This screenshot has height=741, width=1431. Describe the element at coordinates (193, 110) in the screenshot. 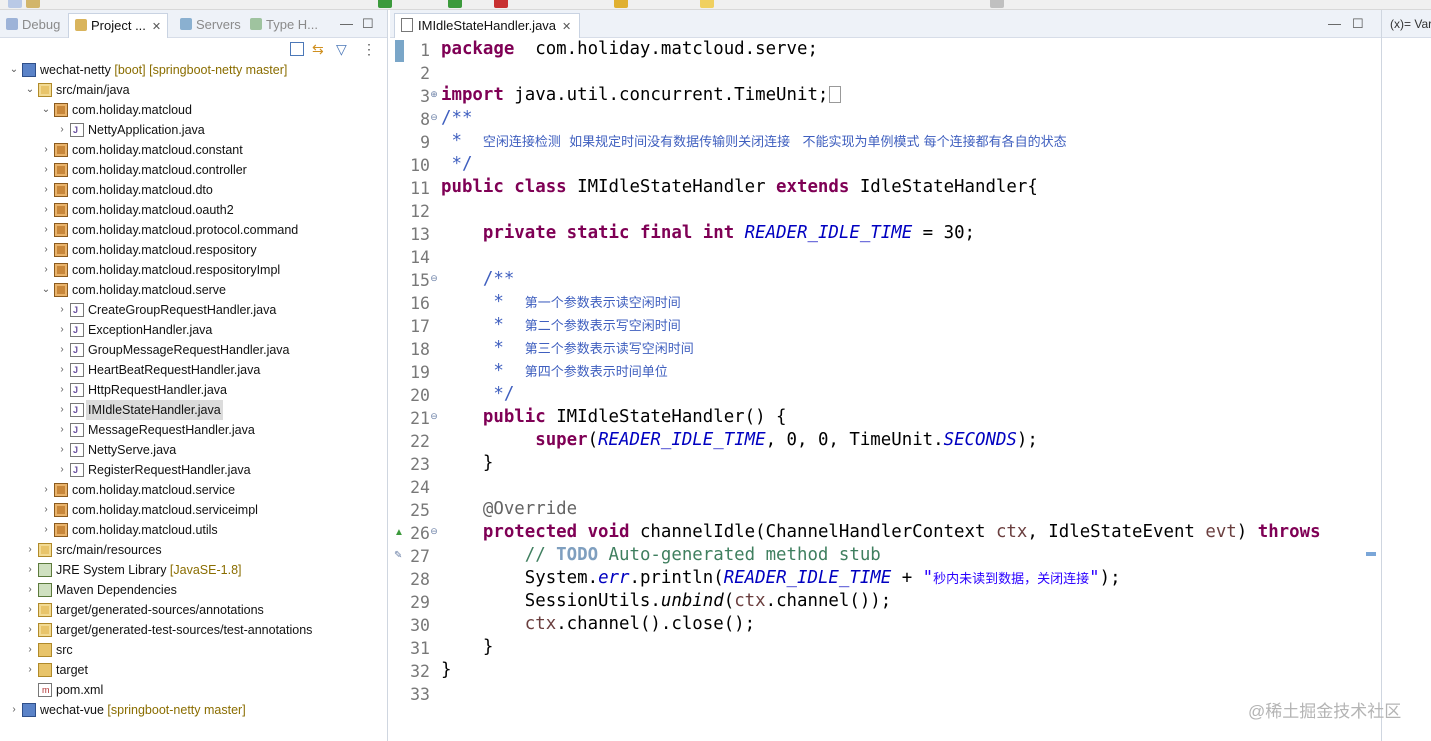

I see `tree-item: ⌄ com.holiday.matcloud` at that location.